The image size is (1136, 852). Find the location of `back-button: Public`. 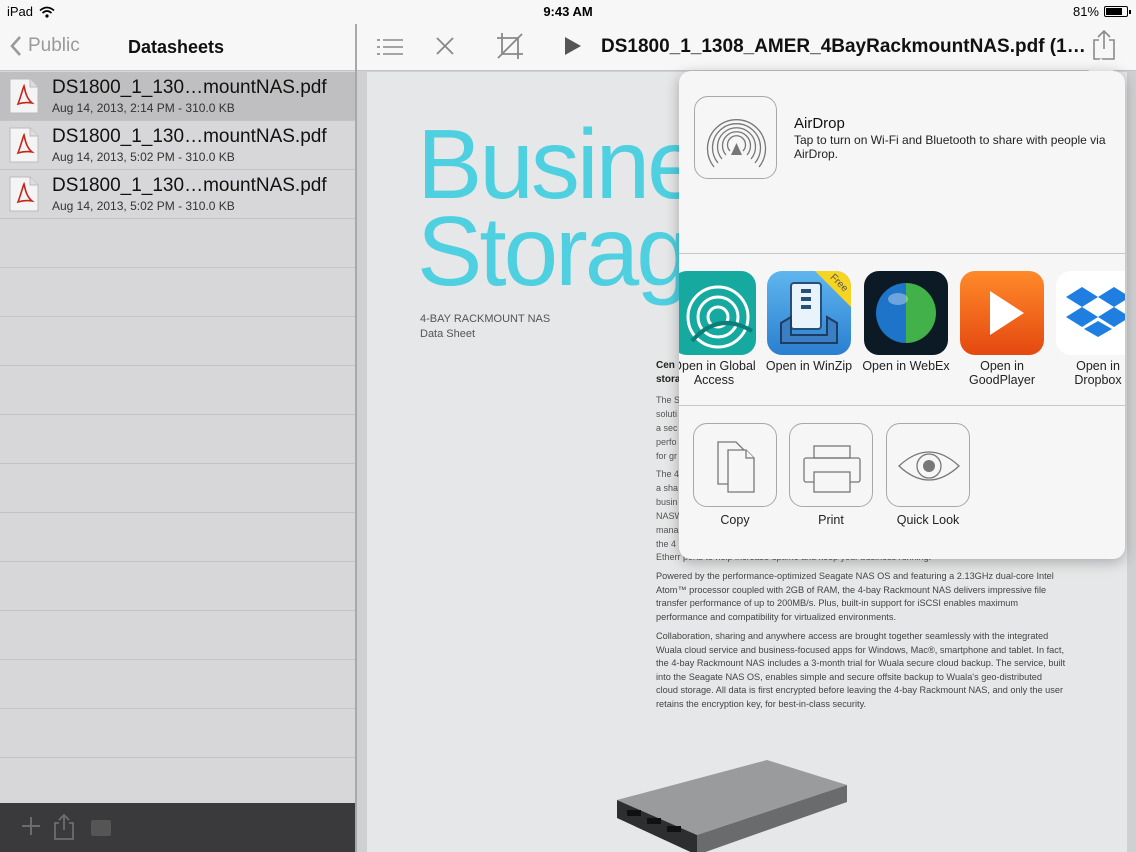

back-button: Public is located at coordinates (44, 46).